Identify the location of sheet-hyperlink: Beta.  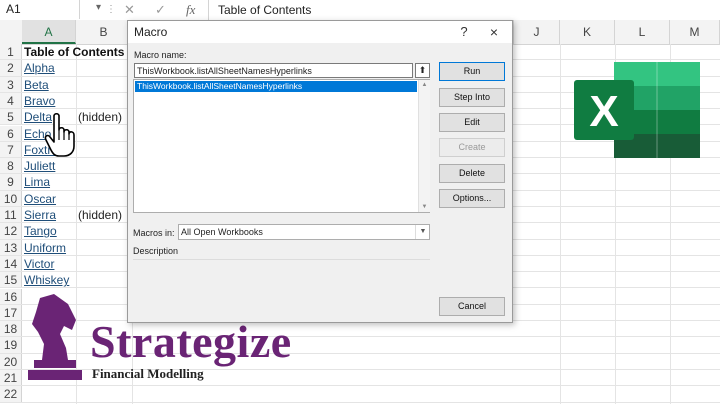
(36, 84).